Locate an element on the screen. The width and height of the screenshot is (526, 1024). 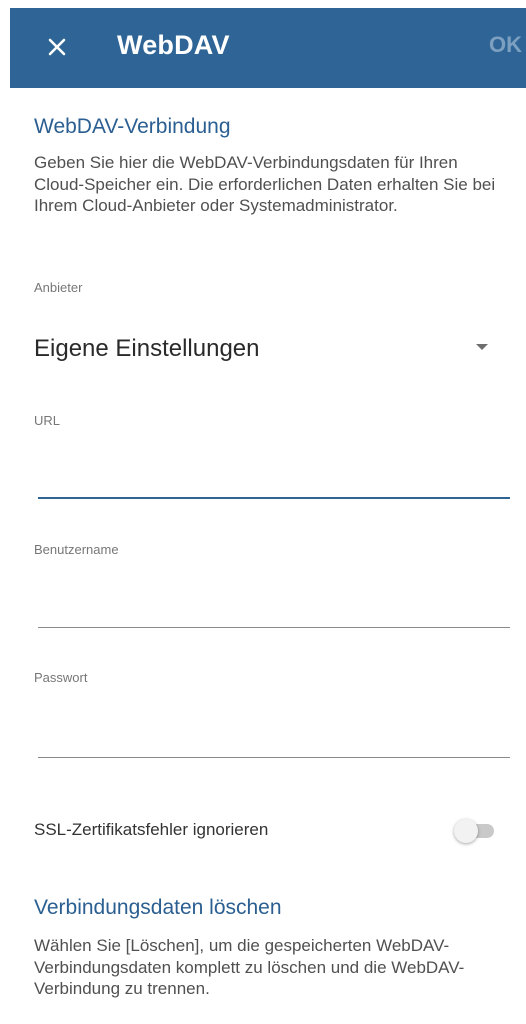
close-button is located at coordinates (58, 46).